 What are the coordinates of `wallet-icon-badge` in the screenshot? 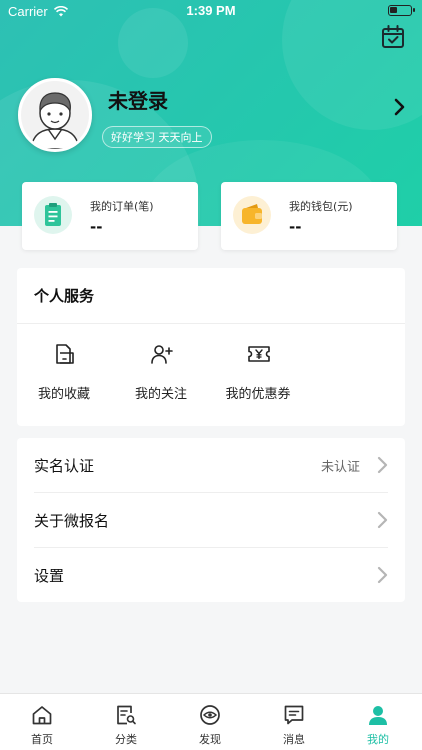 It's located at (252, 215).